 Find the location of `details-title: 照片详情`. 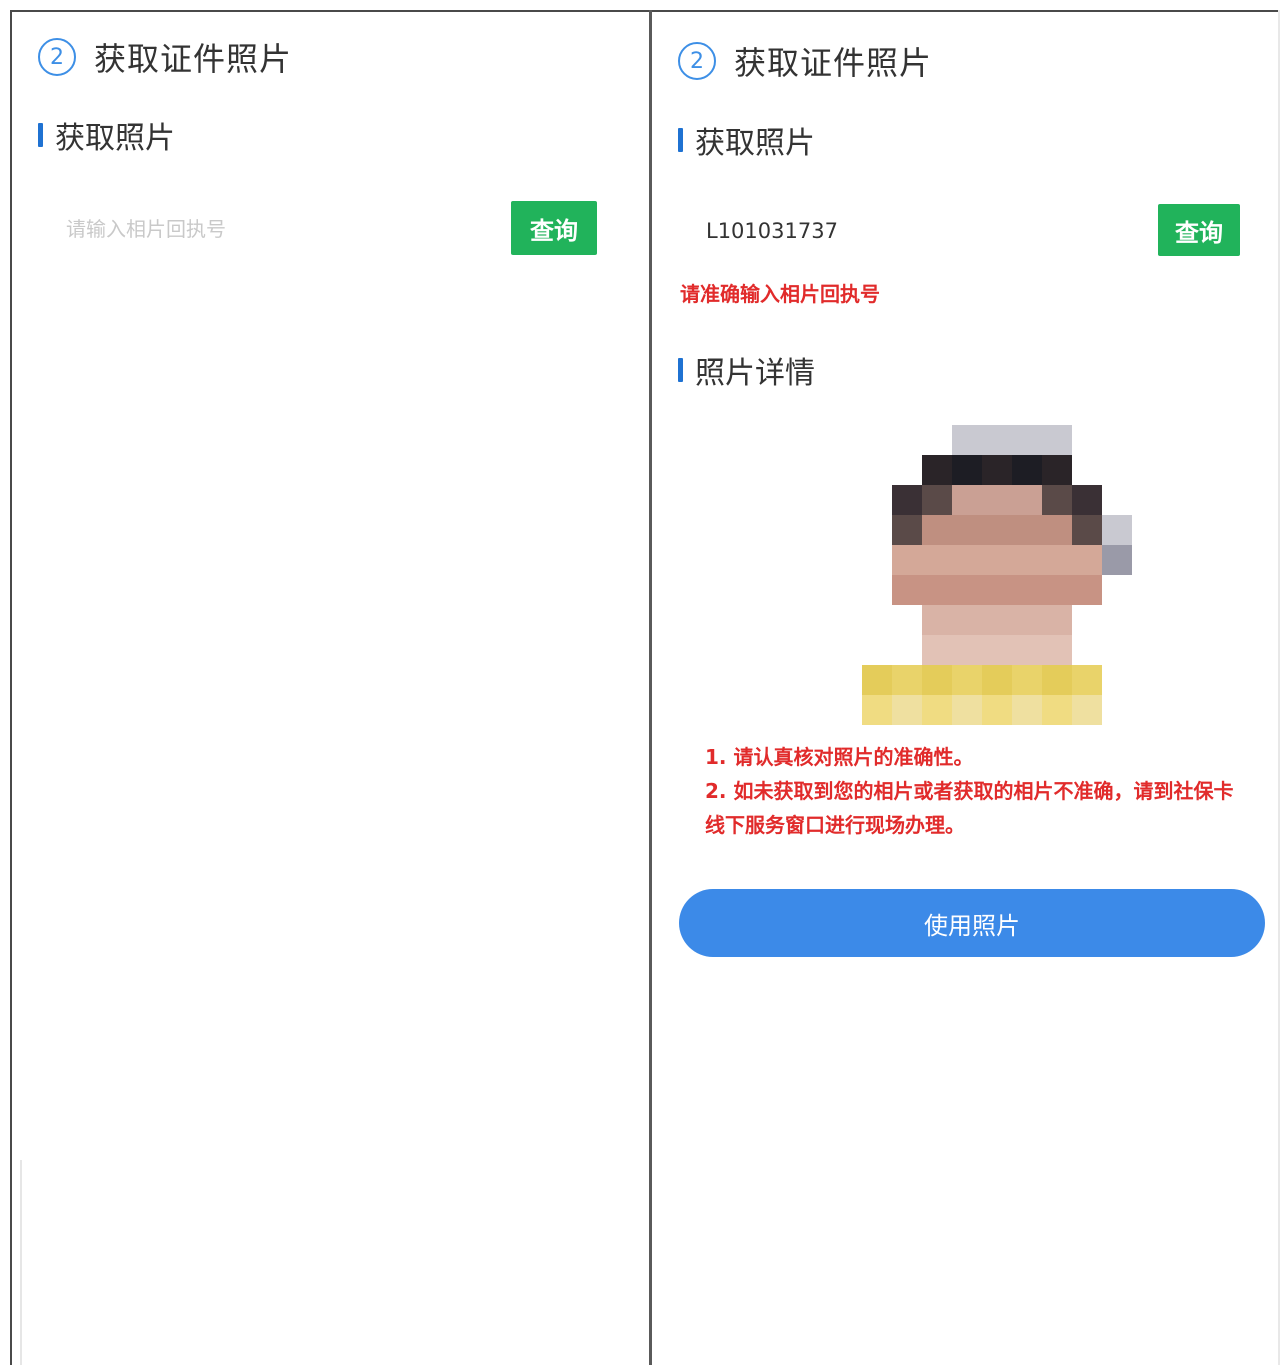

details-title: 照片详情 is located at coordinates (755, 373).